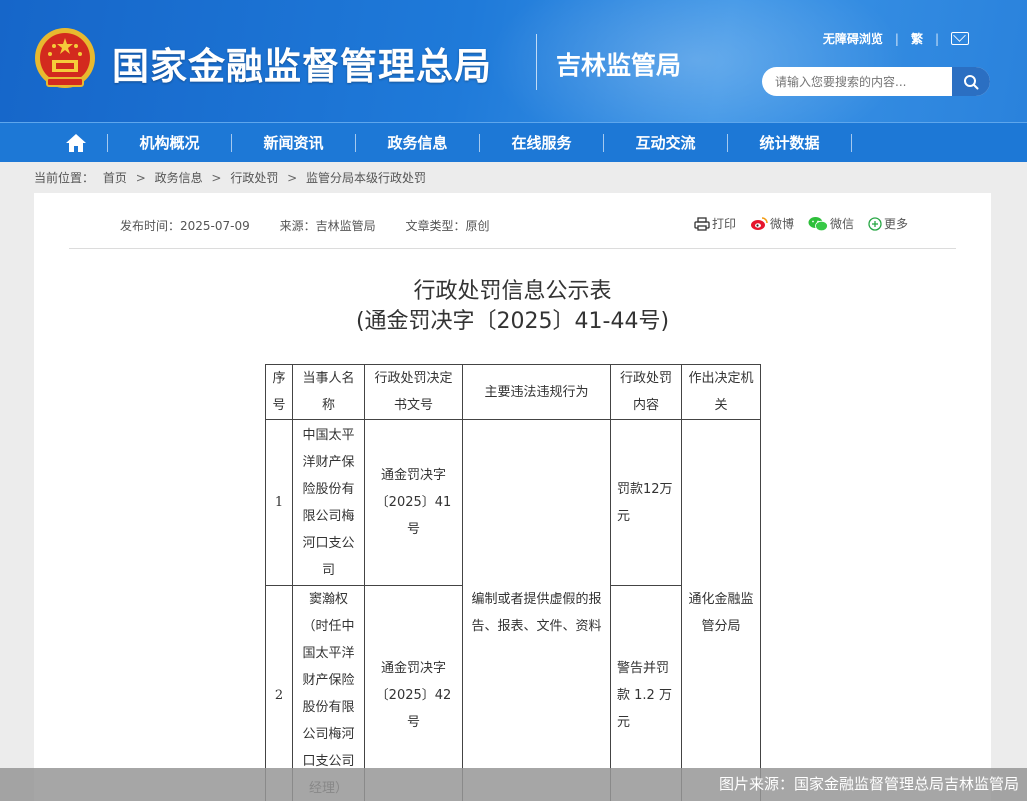  I want to click on source-name: 吉林监管局, so click(345, 226).